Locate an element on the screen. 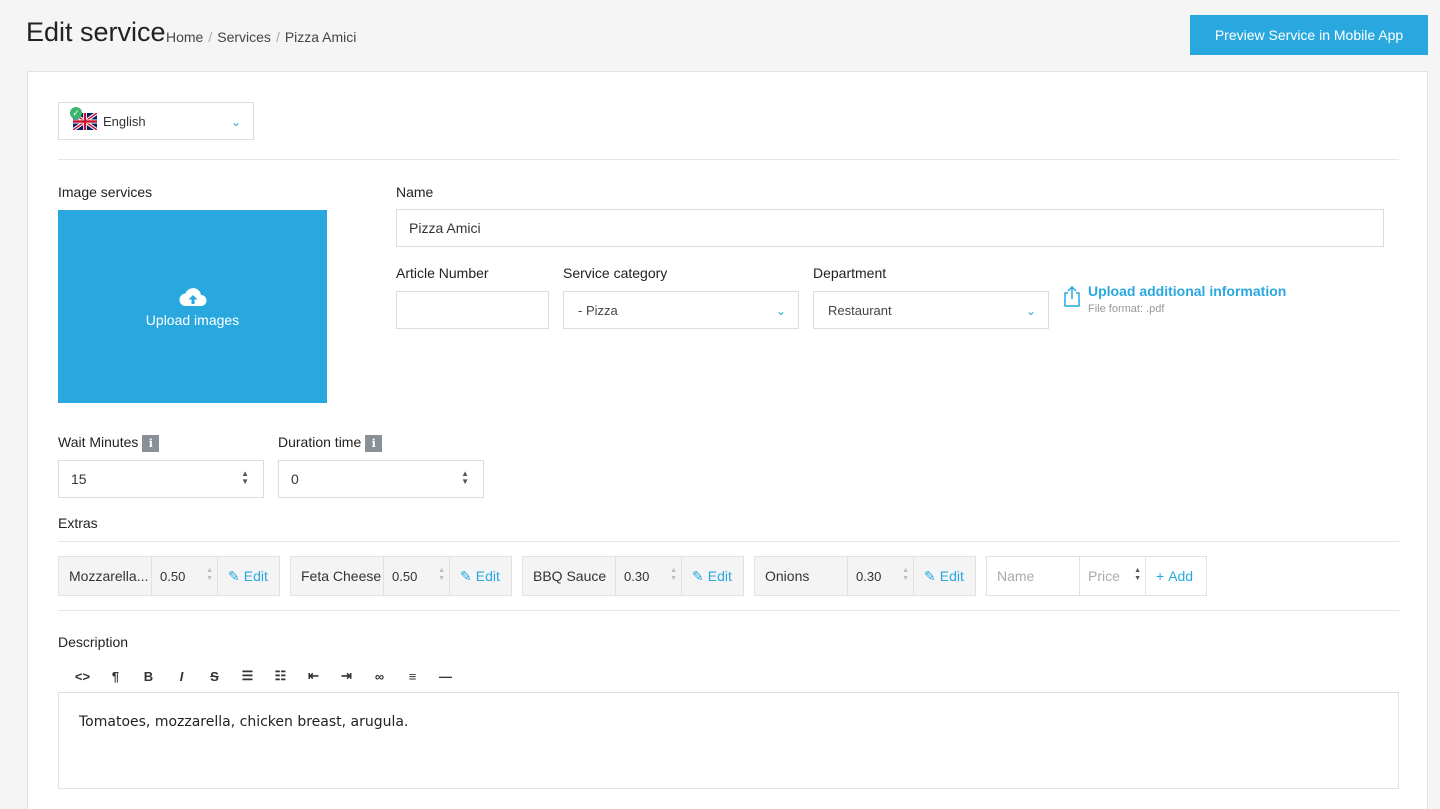 The width and height of the screenshot is (1440, 809). upload-images-button: Upload images is located at coordinates (192, 306).